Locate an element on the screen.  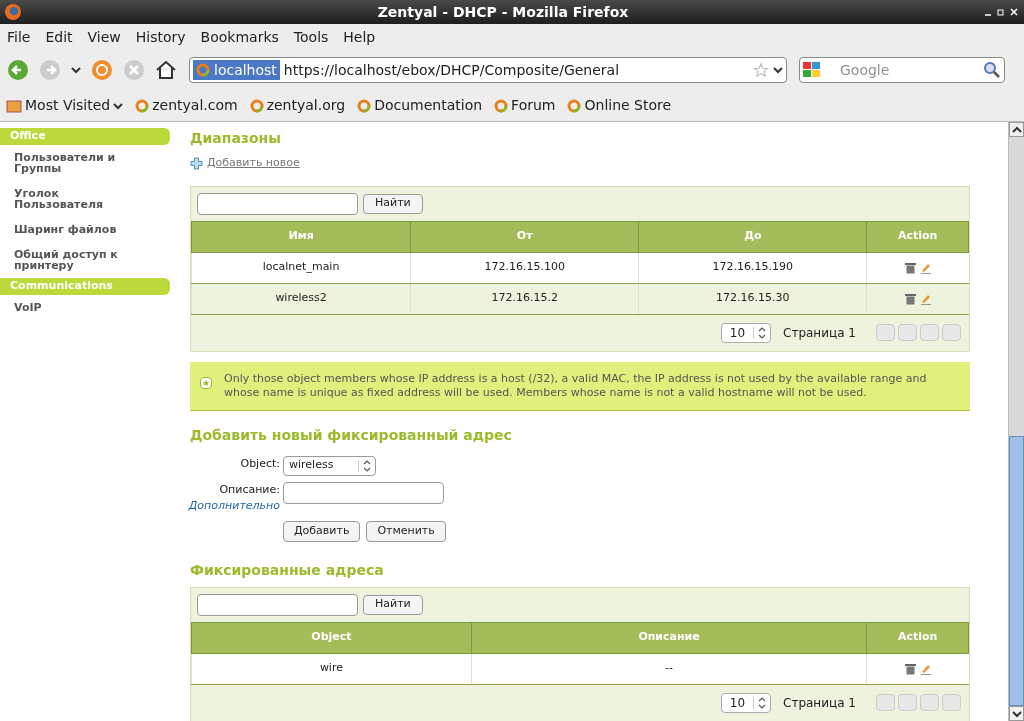
bookmark-link: zentyal.org is located at coordinates (306, 105).